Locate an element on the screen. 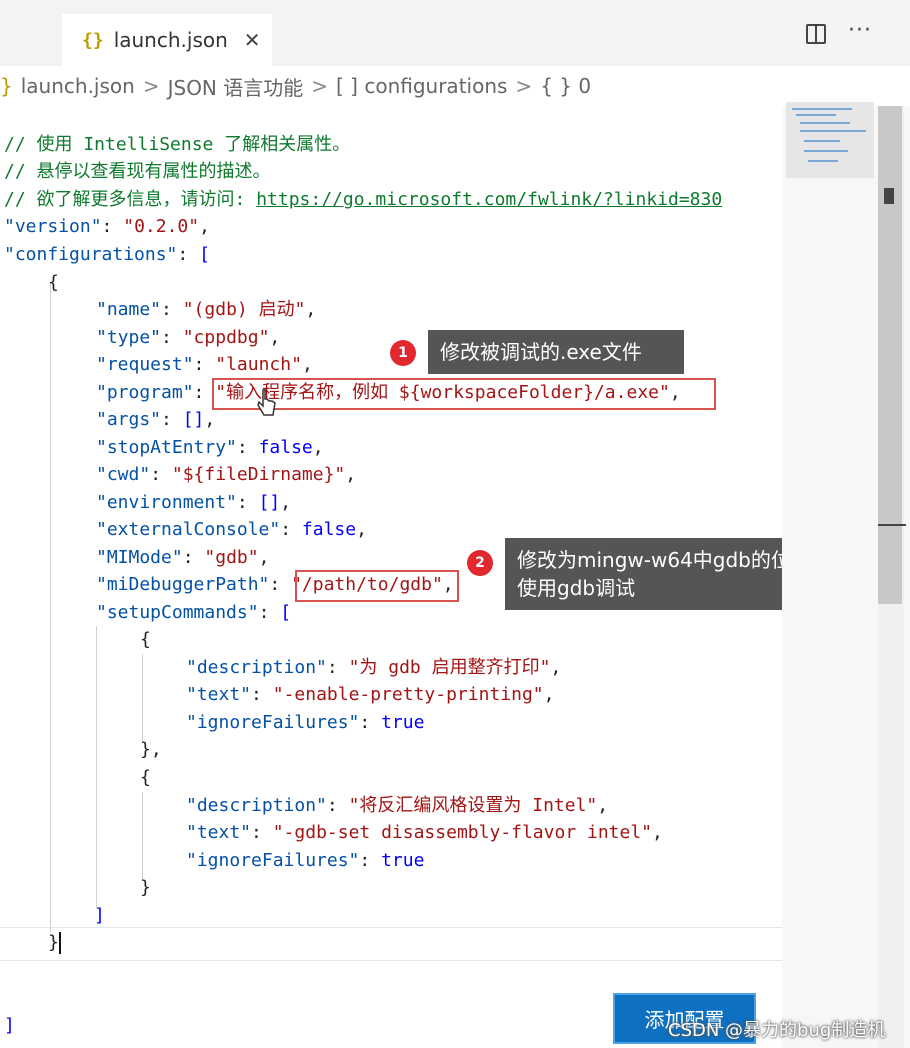 The width and height of the screenshot is (910, 1048). json-key: "description" is located at coordinates (256, 805).